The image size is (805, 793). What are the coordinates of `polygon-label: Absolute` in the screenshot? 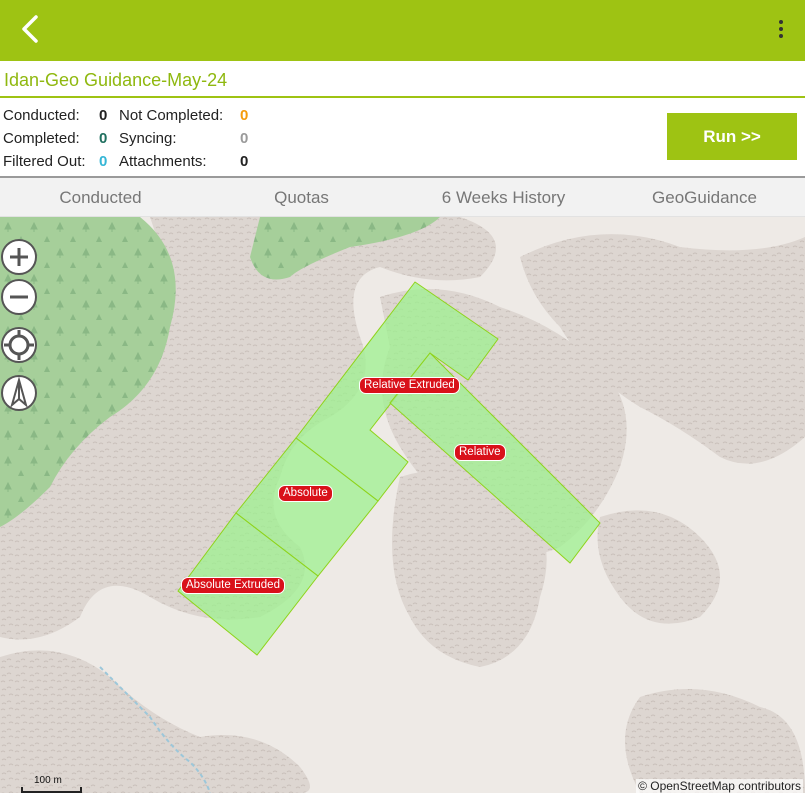 It's located at (305, 493).